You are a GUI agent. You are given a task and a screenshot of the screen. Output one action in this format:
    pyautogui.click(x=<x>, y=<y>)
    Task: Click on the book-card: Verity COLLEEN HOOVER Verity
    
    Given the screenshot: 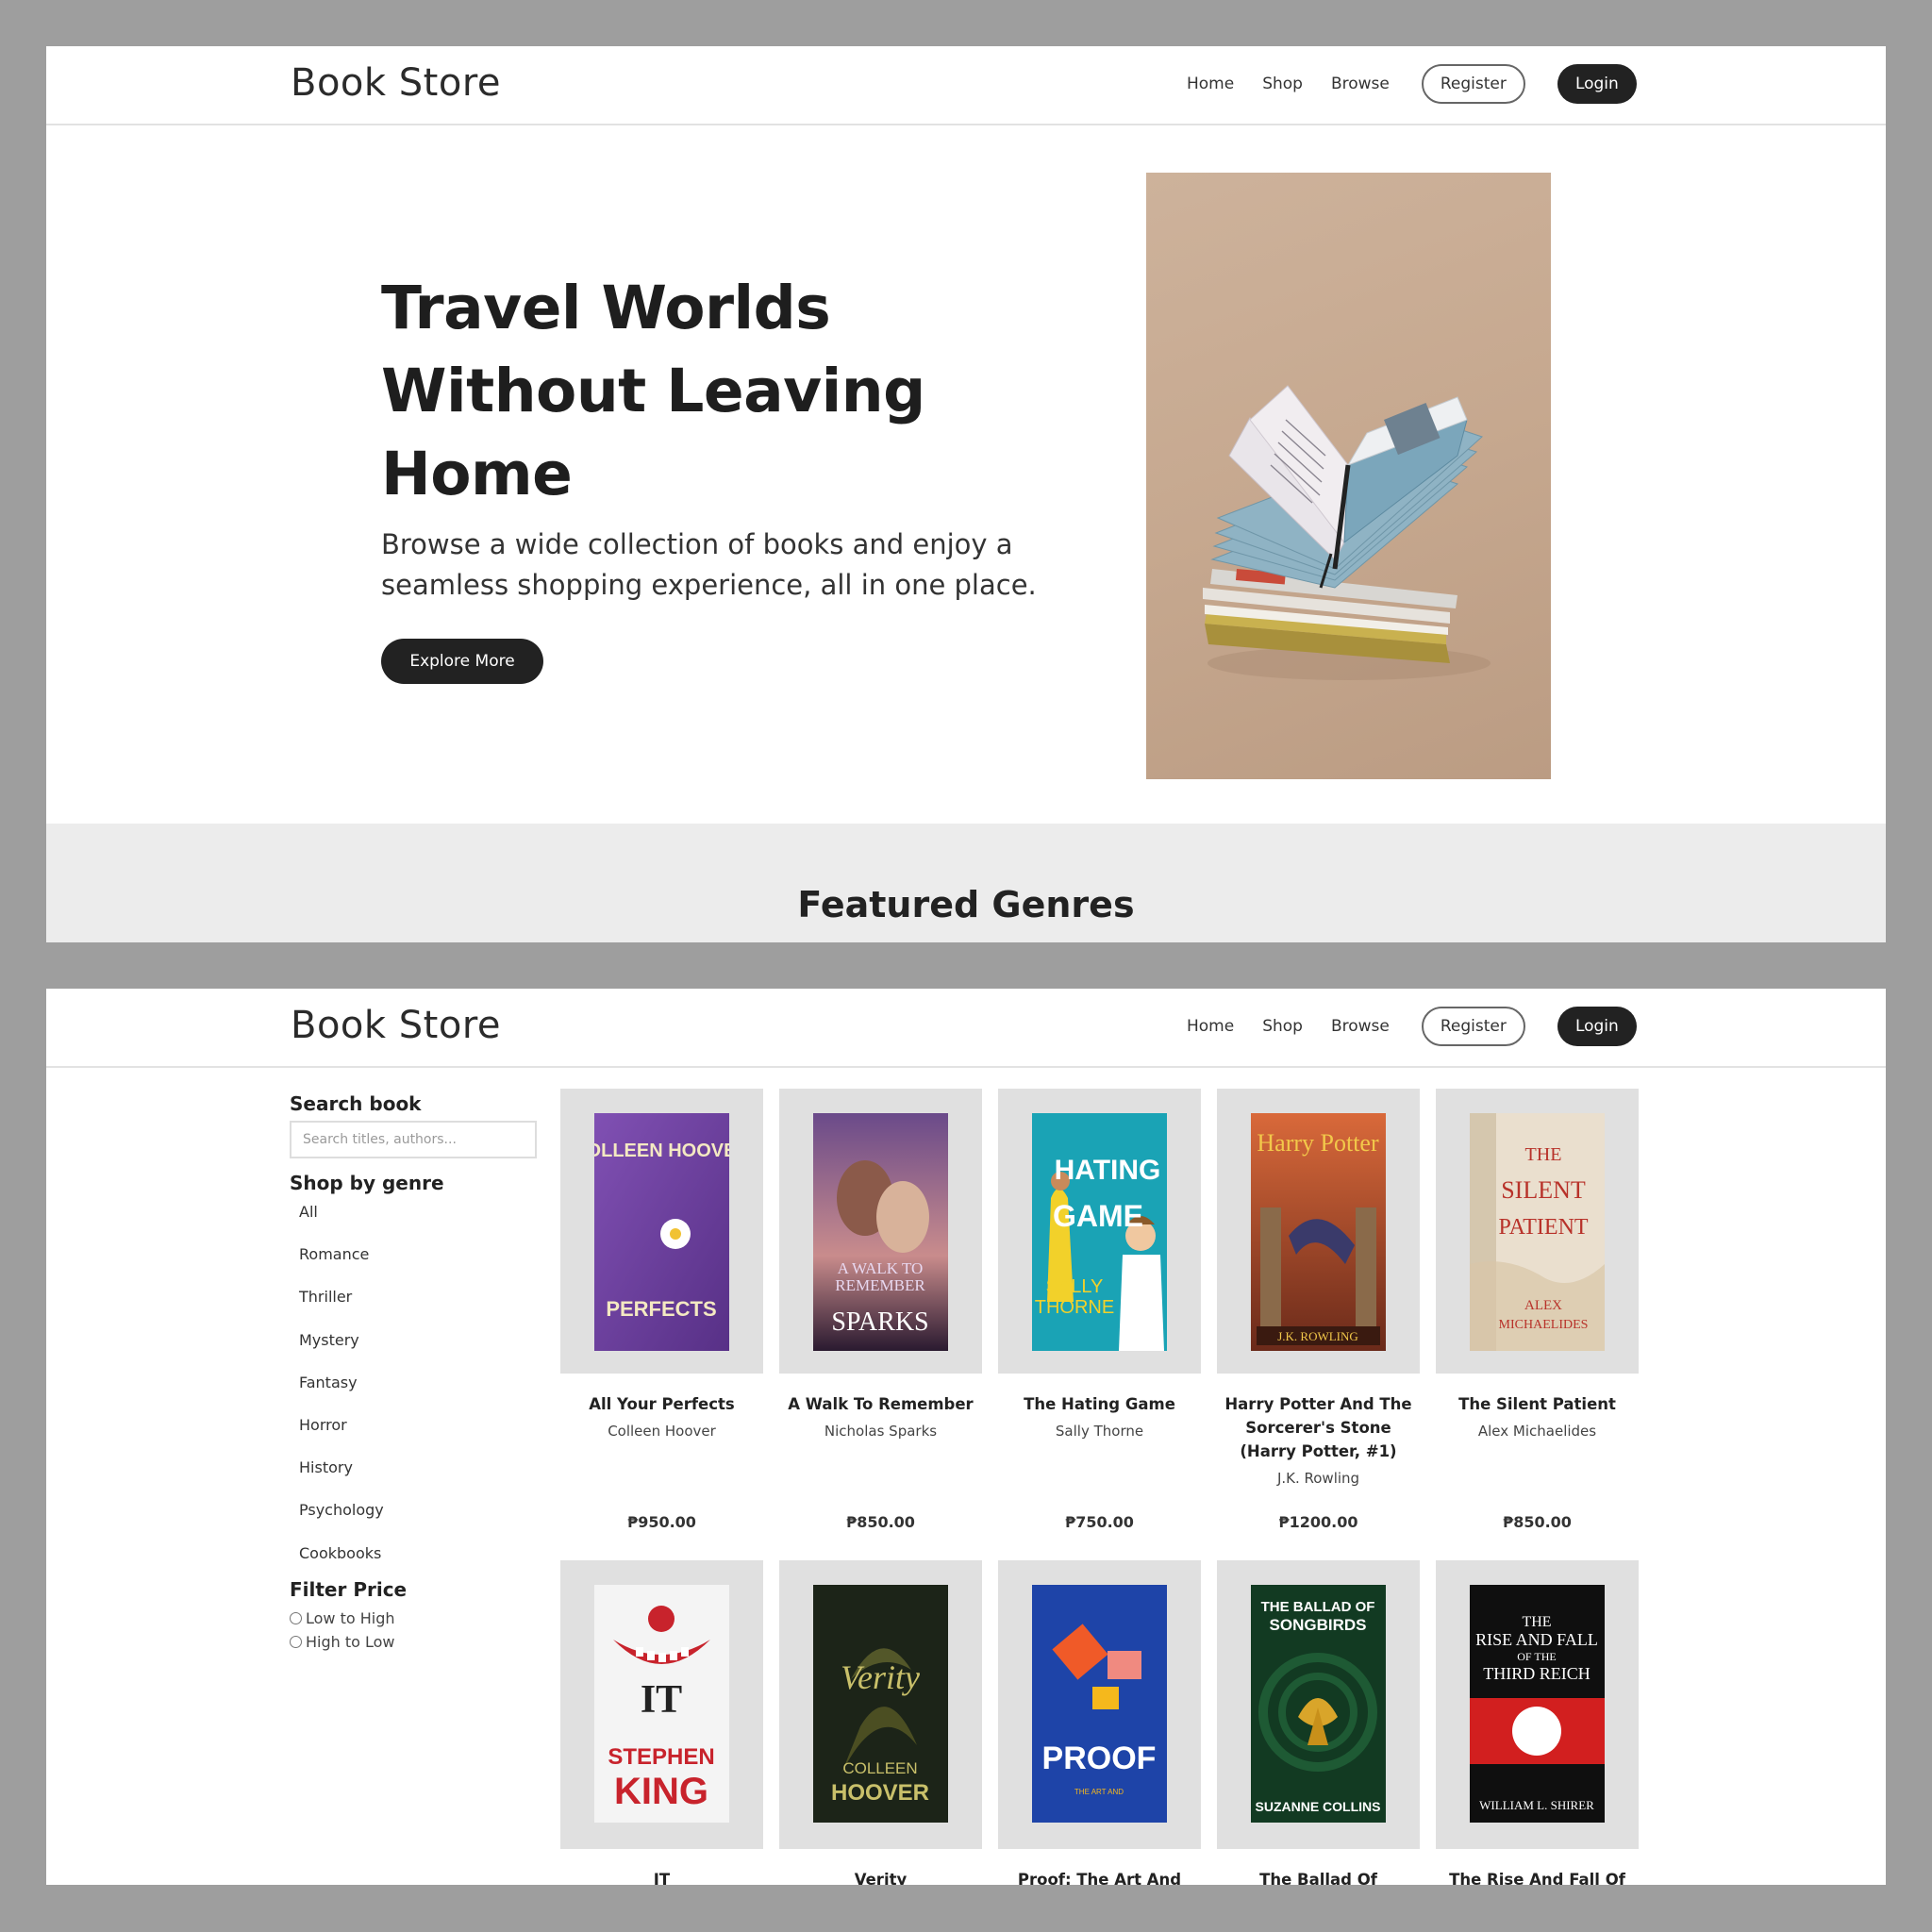 What is the action you would take?
    pyautogui.click(x=881, y=1723)
    